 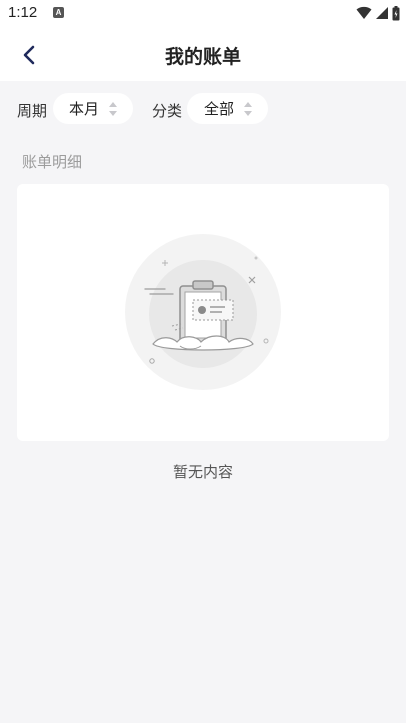 What do you see at coordinates (382, 13) in the screenshot?
I see `cellular-signal-icon` at bounding box center [382, 13].